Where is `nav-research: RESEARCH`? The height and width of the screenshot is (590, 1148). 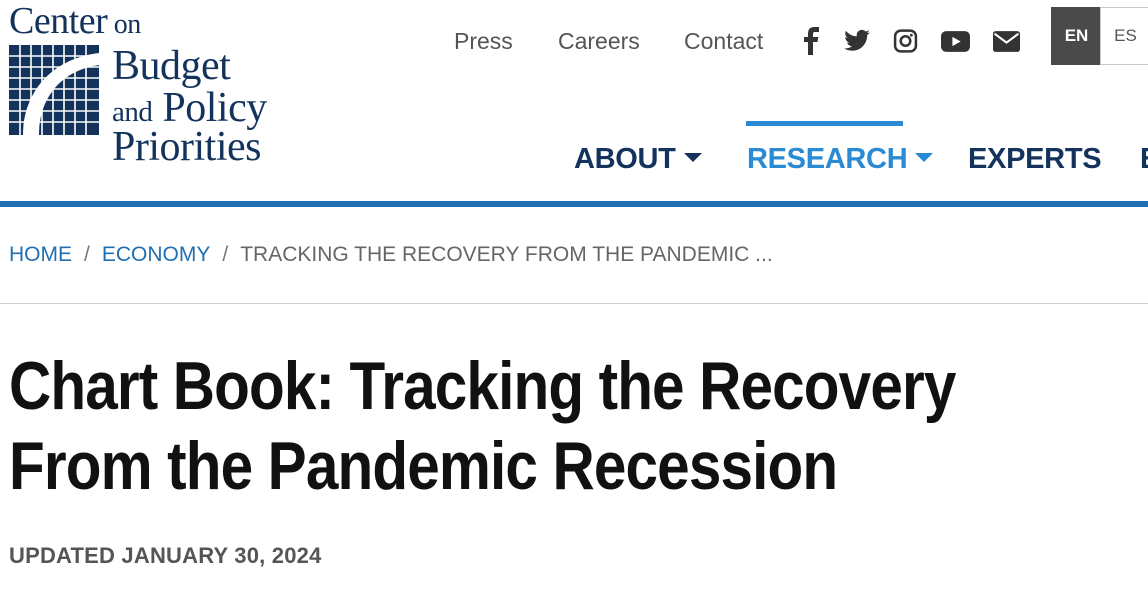 nav-research: RESEARCH is located at coordinates (840, 159).